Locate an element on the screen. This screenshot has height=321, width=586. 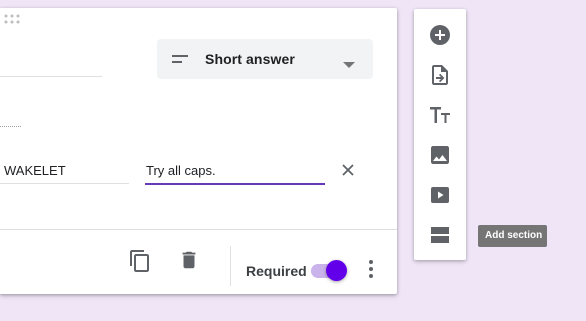
toggle-thumb is located at coordinates (336, 270).